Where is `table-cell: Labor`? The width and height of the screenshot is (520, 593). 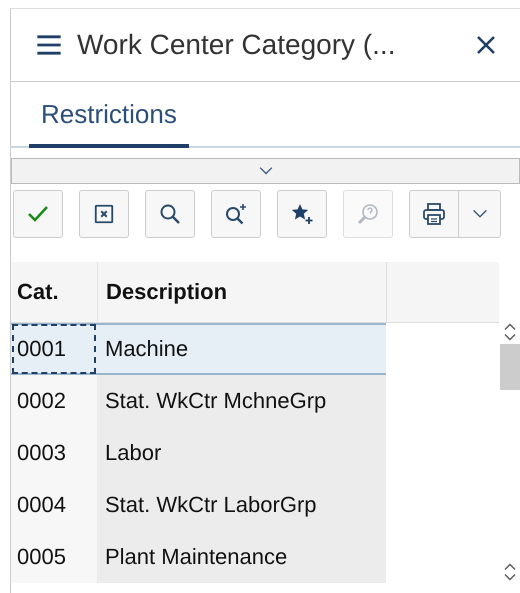
table-cell: Labor is located at coordinates (241, 453).